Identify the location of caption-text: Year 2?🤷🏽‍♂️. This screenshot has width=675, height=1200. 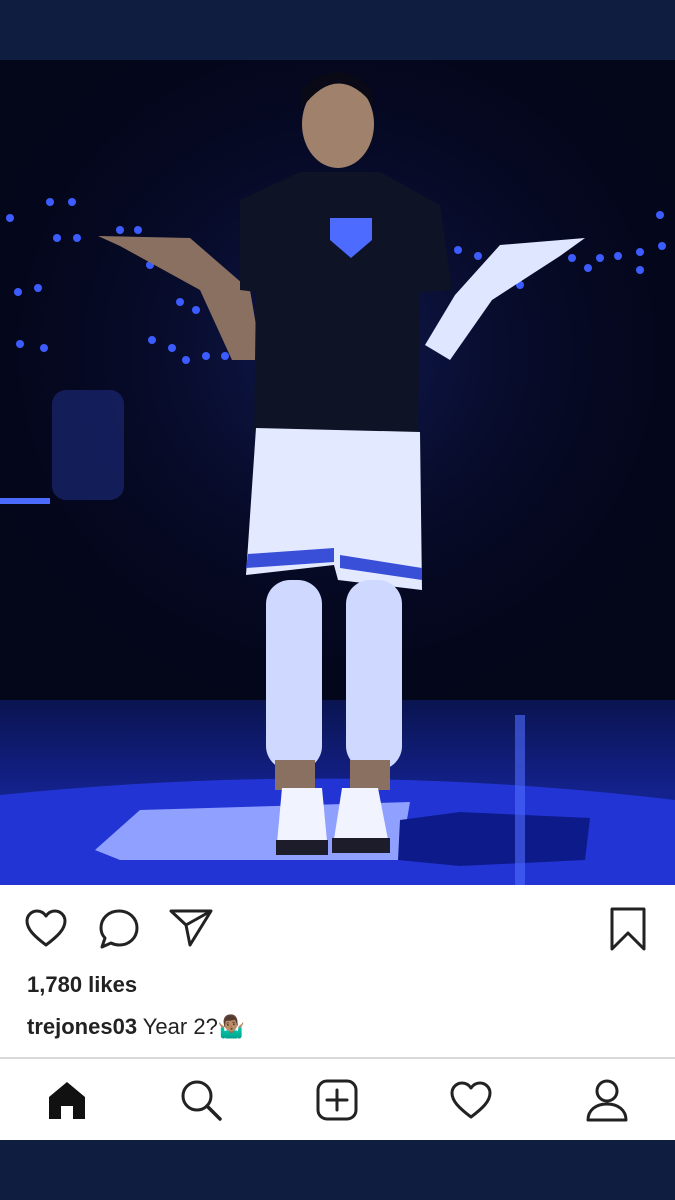
(191, 1026).